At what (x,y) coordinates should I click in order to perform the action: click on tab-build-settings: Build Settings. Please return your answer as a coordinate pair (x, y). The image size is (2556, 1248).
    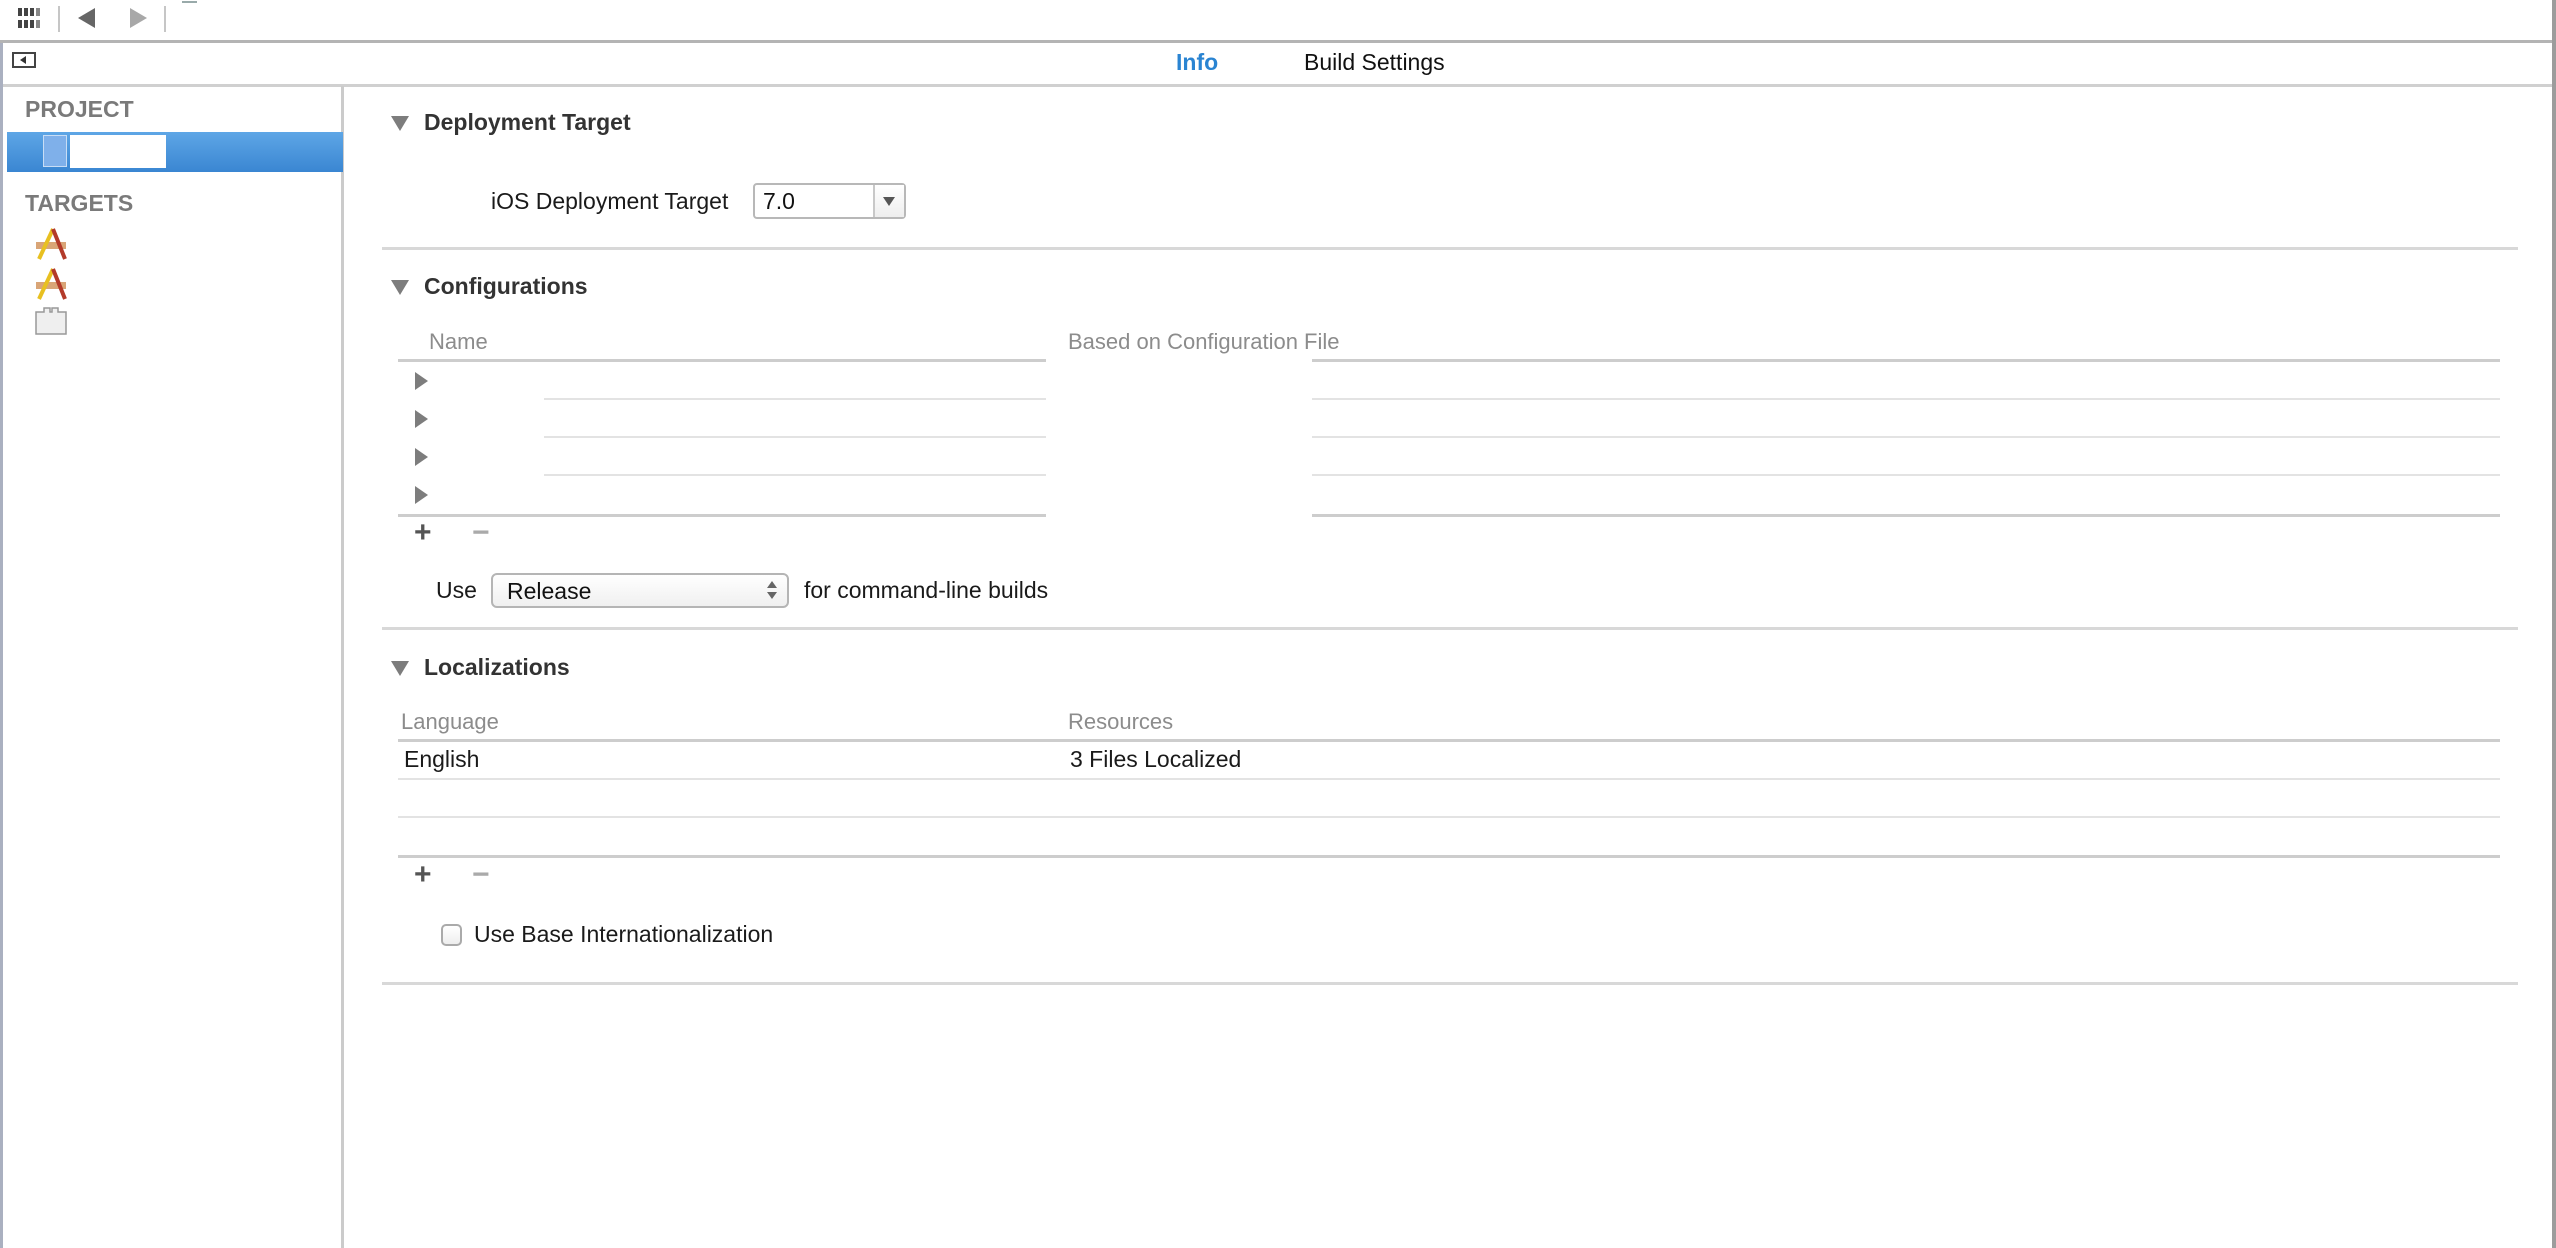
    Looking at the image, I should click on (1374, 62).